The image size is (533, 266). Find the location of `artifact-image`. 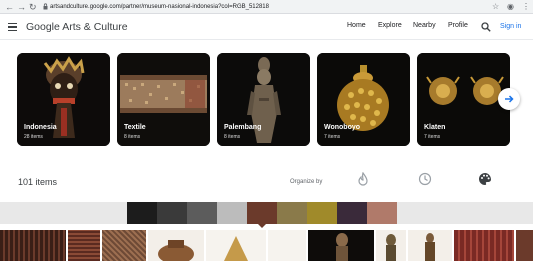

artifact-image is located at coordinates (236, 248).